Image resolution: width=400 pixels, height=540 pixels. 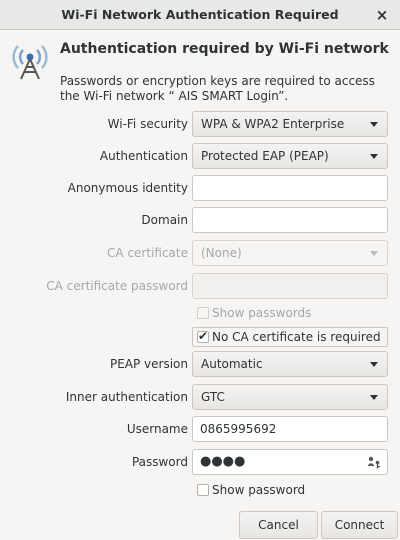 What do you see at coordinates (265, 156) in the screenshot?
I see `authentication-value: Protected EAP (PEAP)` at bounding box center [265, 156].